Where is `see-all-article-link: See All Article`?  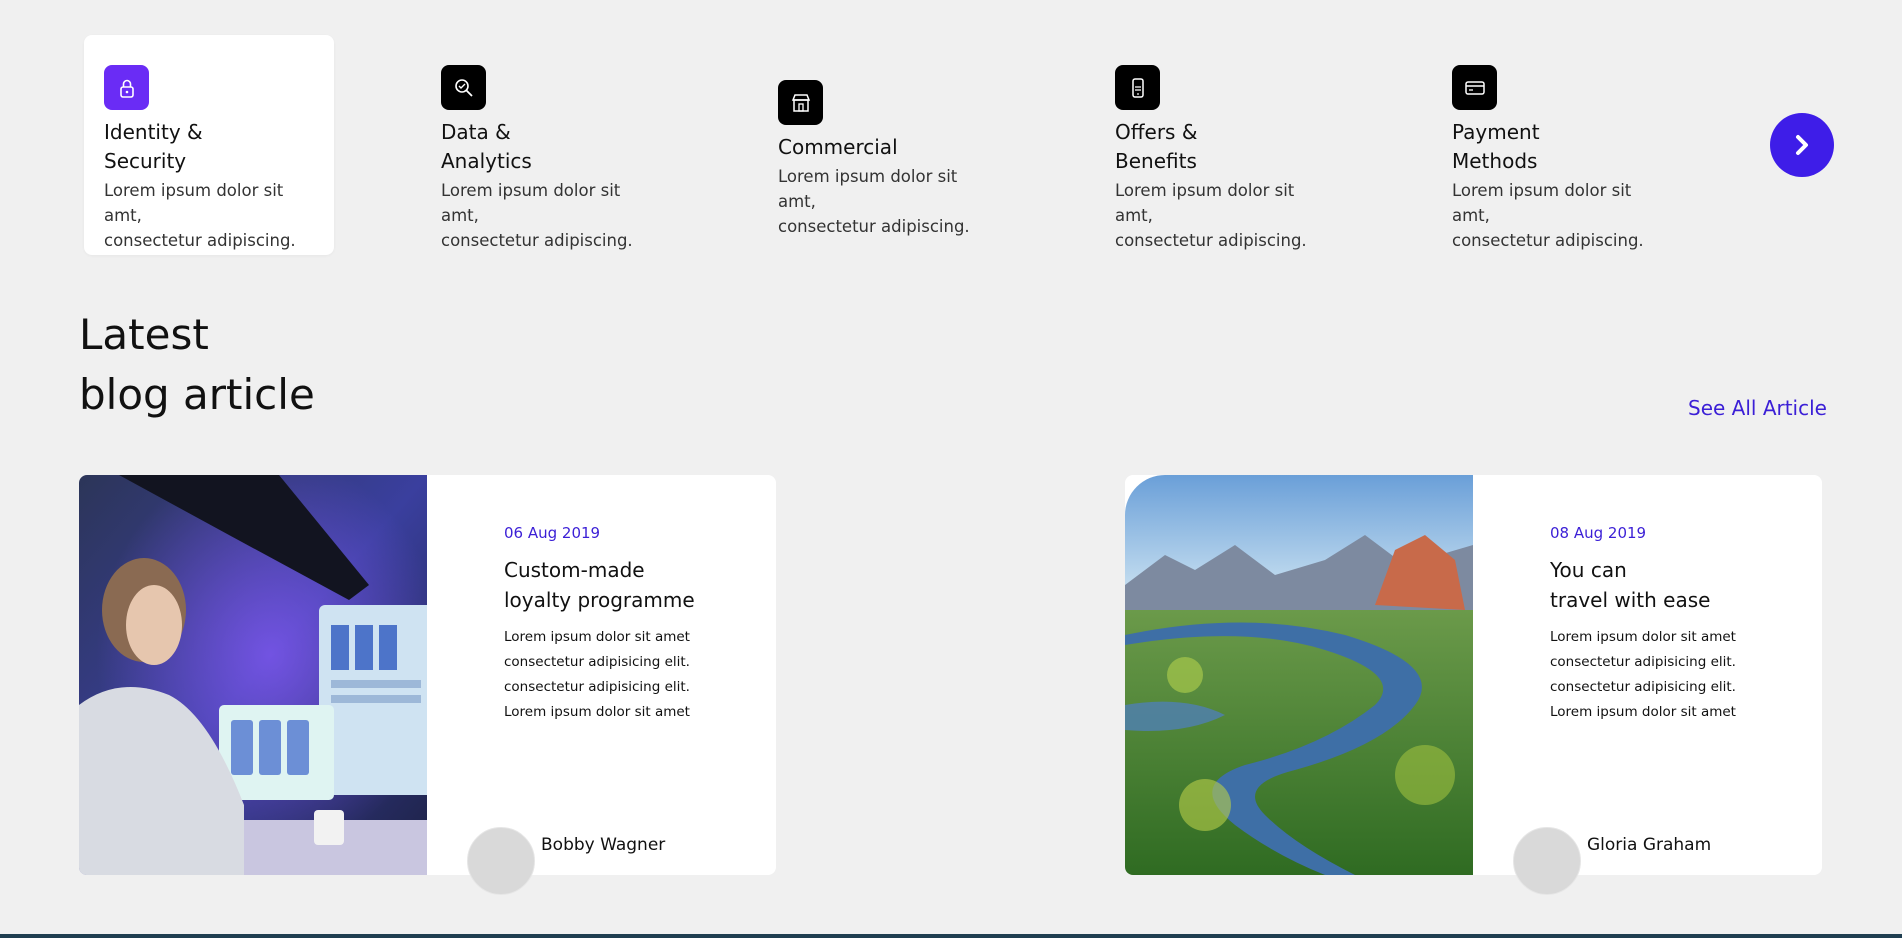 see-all-article-link: See All Article is located at coordinates (1757, 408).